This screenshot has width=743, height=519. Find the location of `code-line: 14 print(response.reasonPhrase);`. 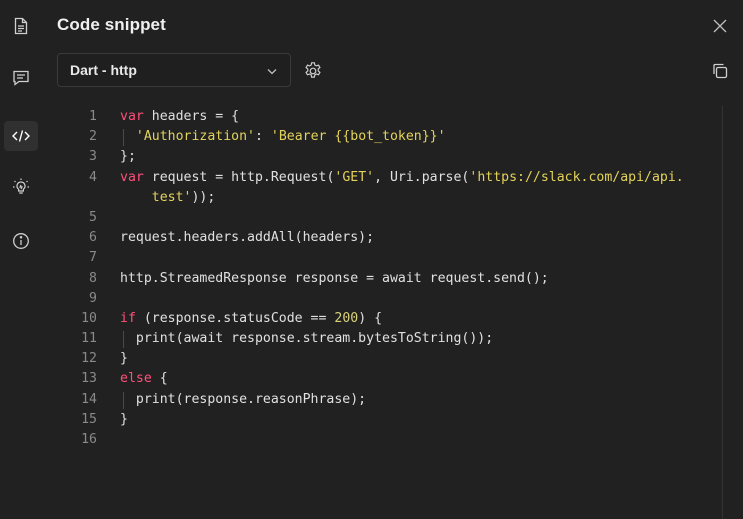

code-line: 14 print(response.reasonPhrase); is located at coordinates (387, 400).